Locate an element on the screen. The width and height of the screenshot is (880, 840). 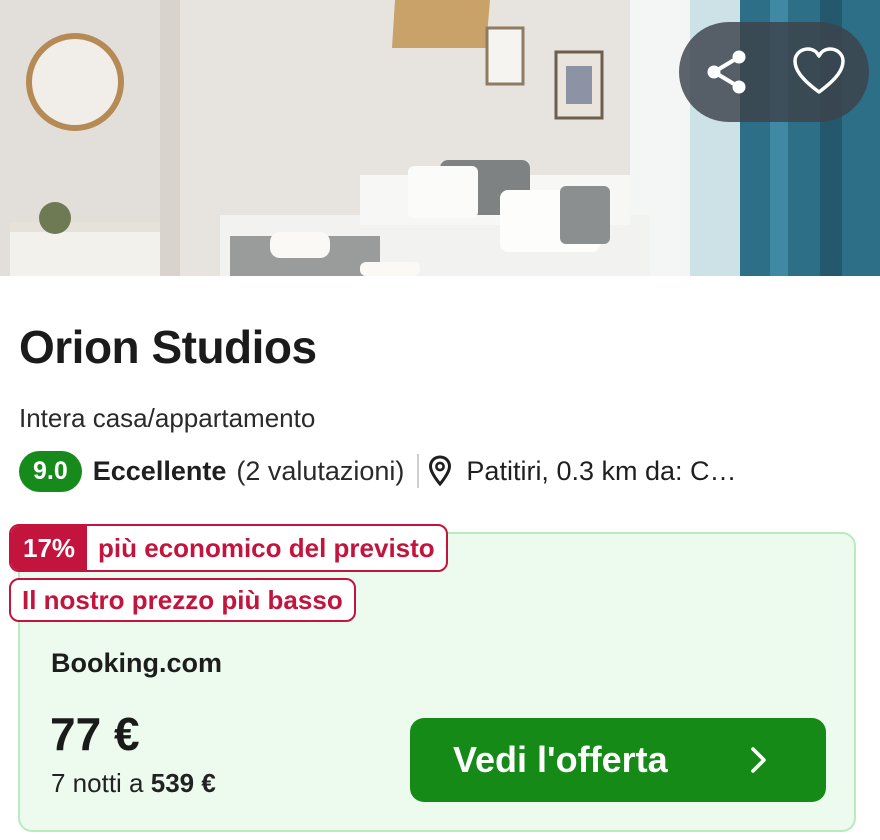
listing-type: Intera casa/appartamento is located at coordinates (167, 418).